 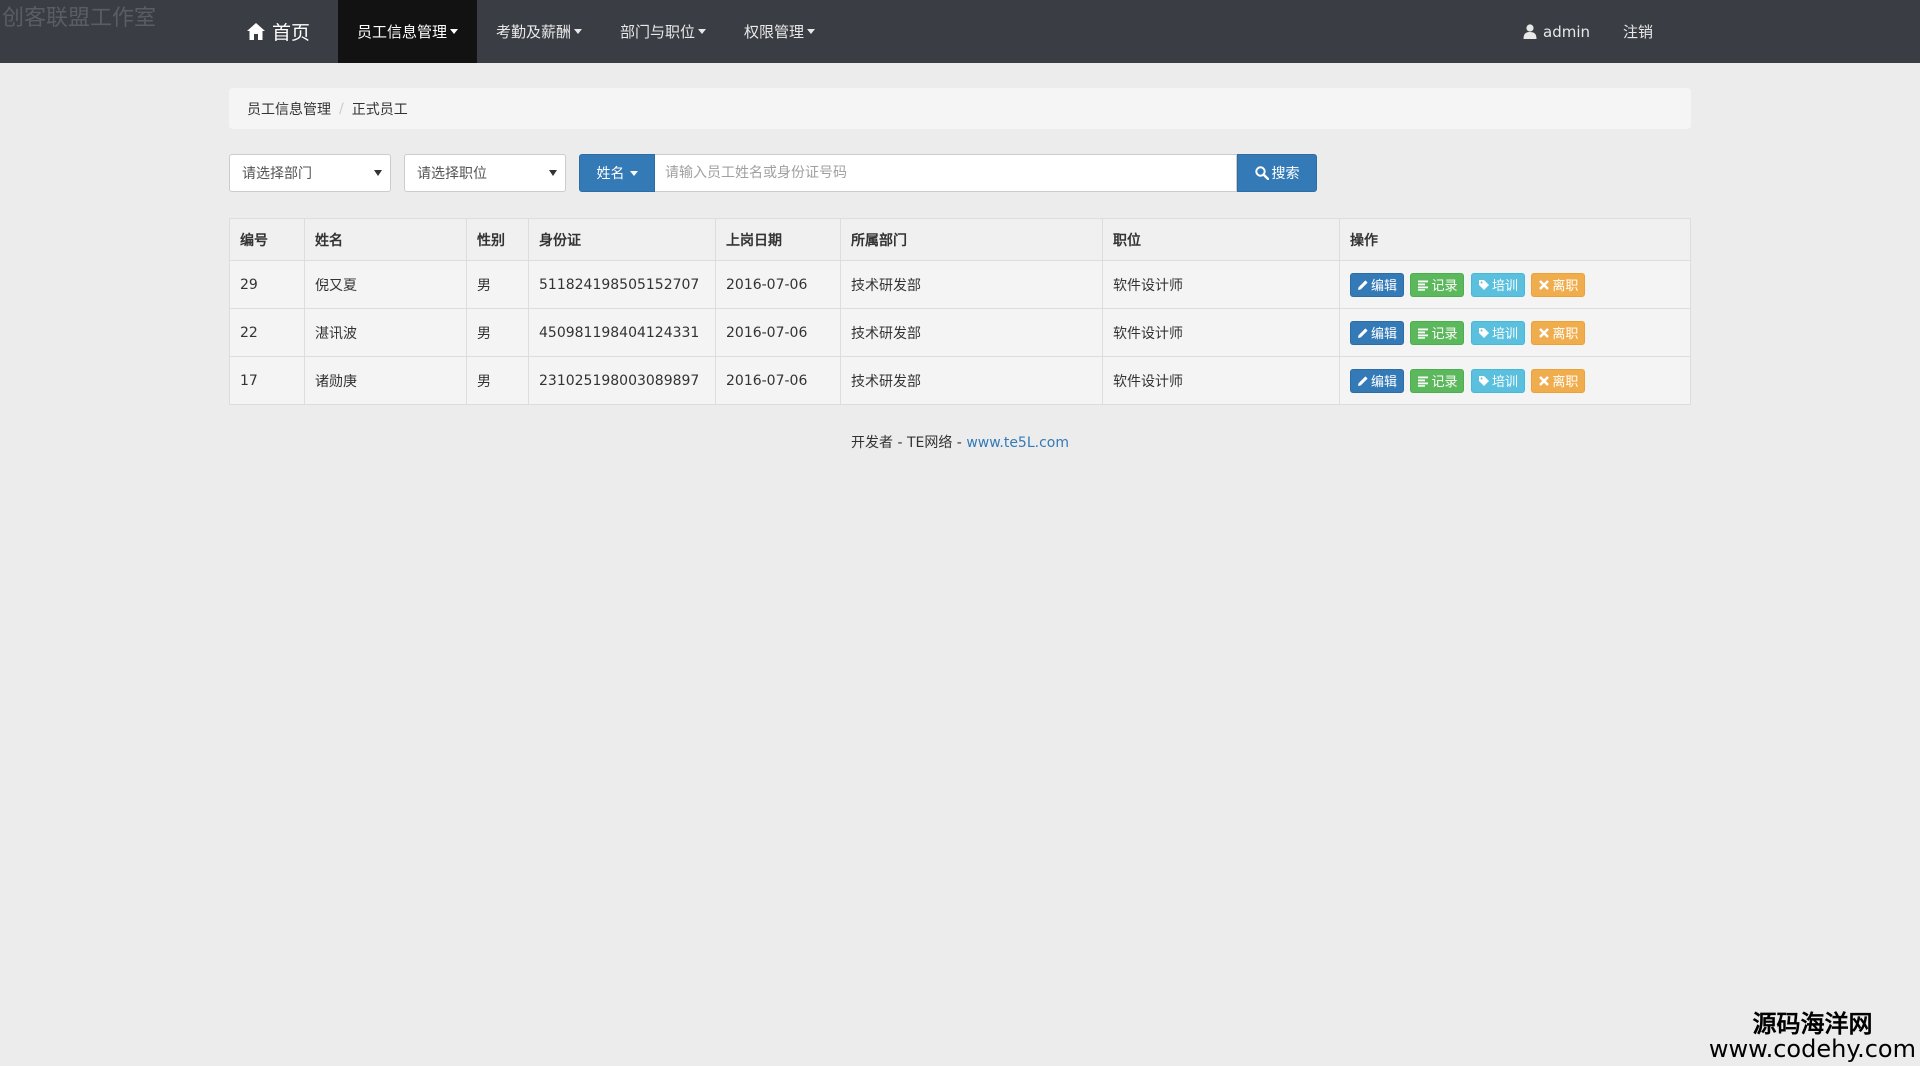 What do you see at coordinates (385, 332) in the screenshot?
I see `cell-name: 湛讯波` at bounding box center [385, 332].